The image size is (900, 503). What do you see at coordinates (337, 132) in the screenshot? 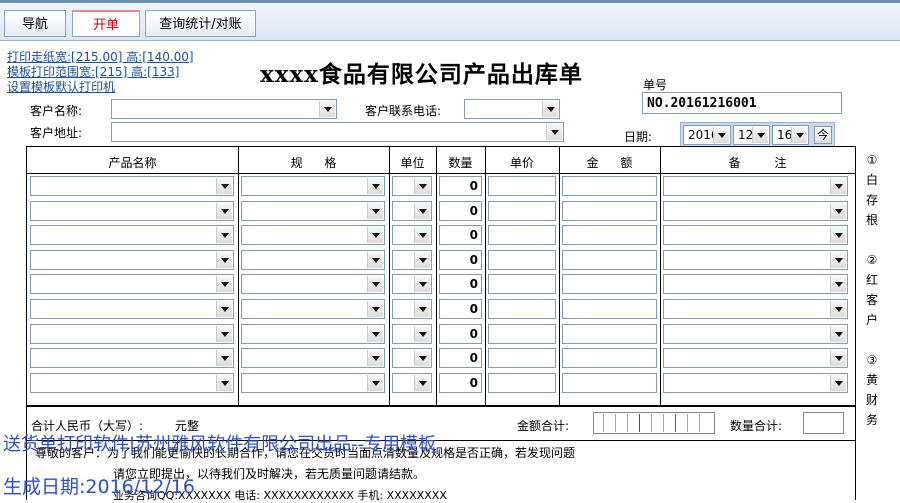
I see `customer-address-combo` at bounding box center [337, 132].